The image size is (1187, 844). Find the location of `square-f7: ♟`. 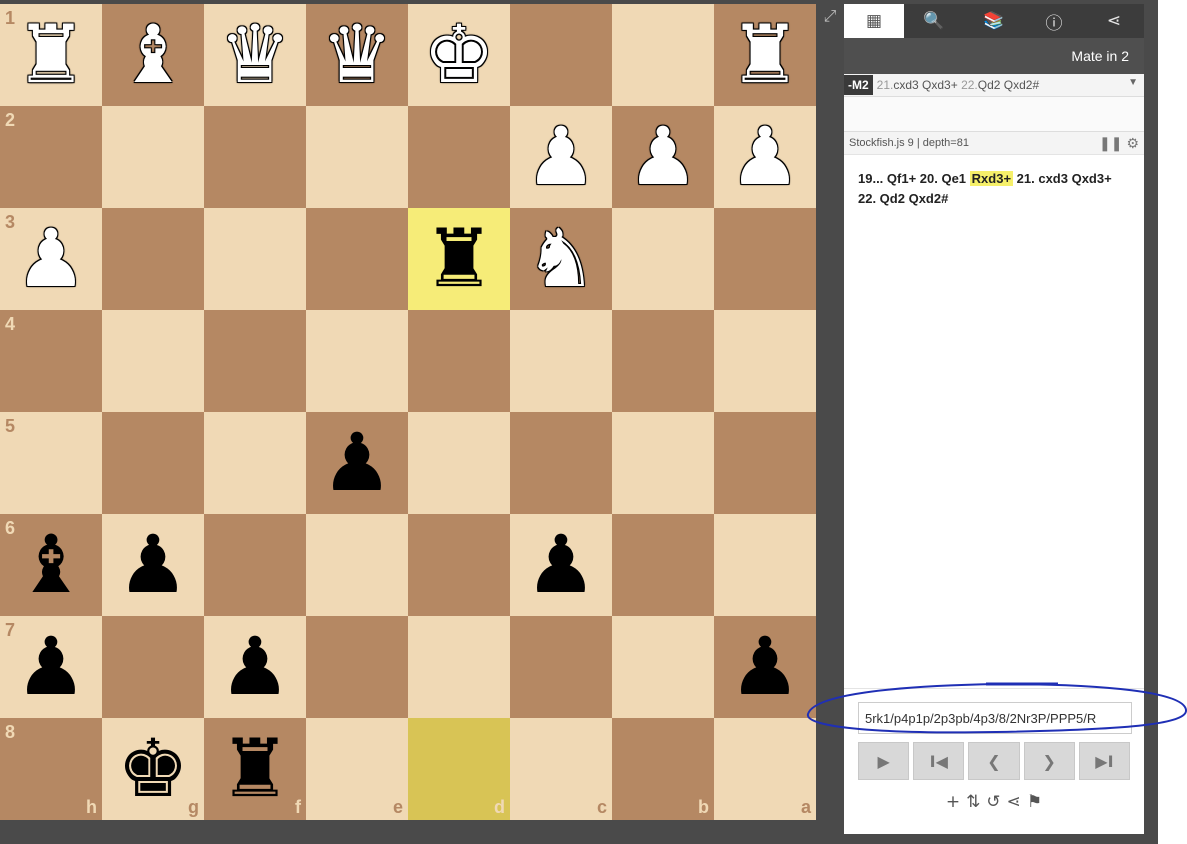

square-f7: ♟ is located at coordinates (255, 667).